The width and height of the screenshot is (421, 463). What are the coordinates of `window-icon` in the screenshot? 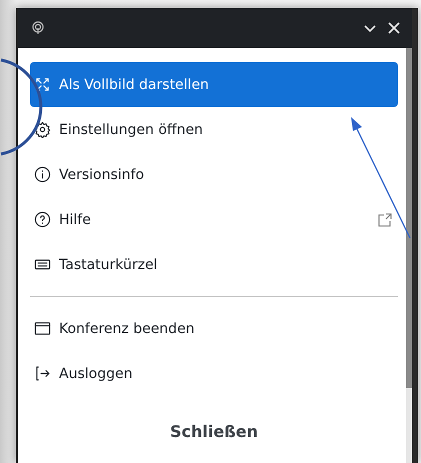 It's located at (42, 328).